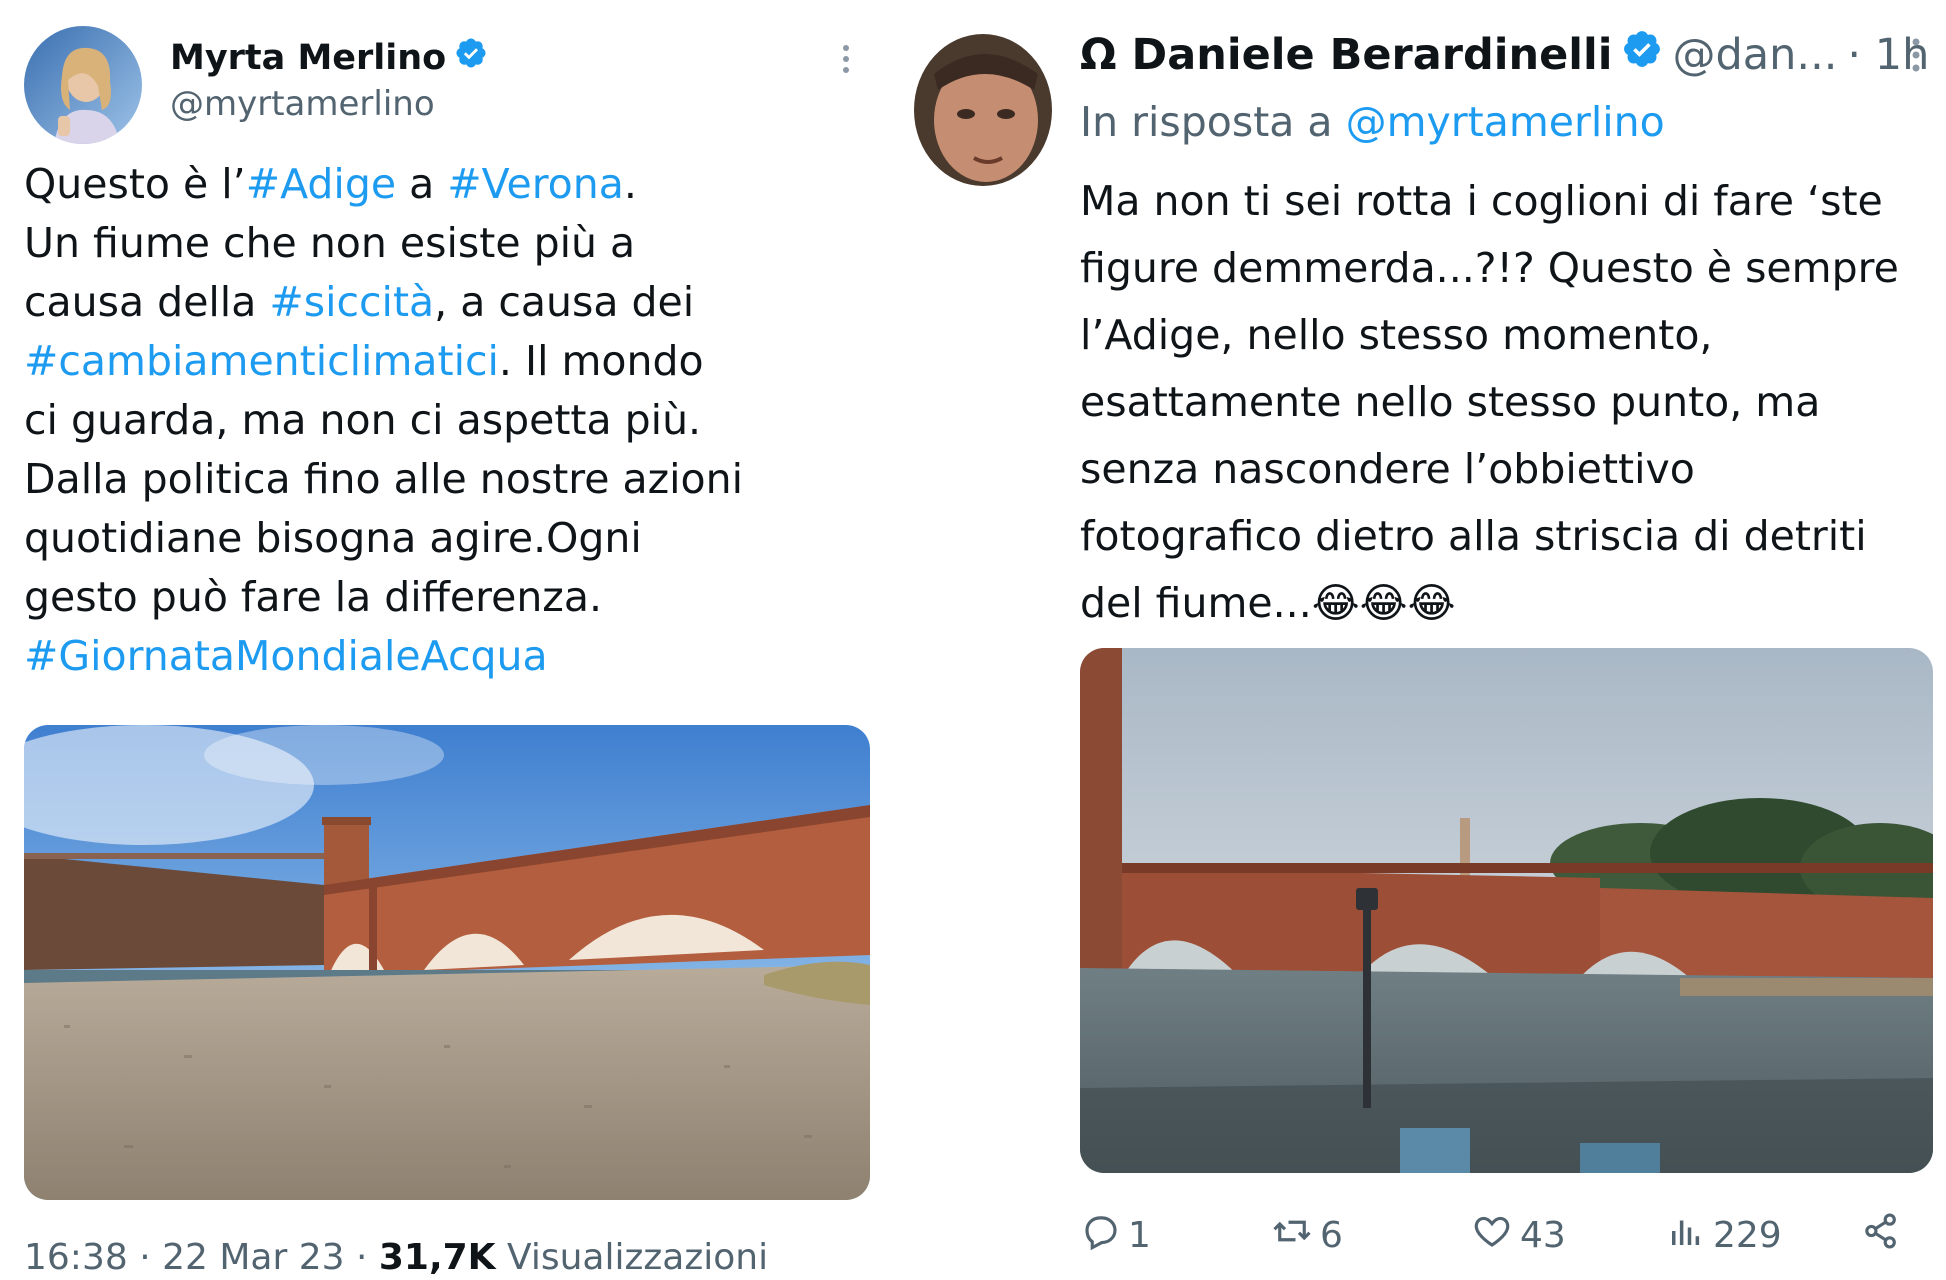 The width and height of the screenshot is (1946, 1280). Describe the element at coordinates (147, 302) in the screenshot. I see `text-segment: causa della` at that location.